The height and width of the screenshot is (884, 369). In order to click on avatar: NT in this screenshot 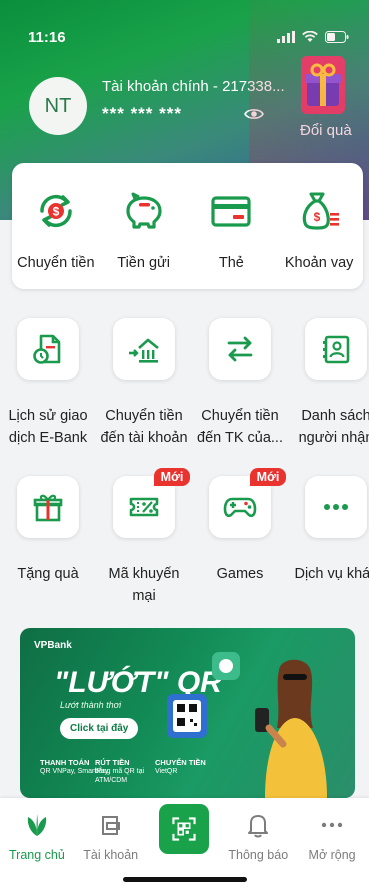, I will do `click(58, 106)`.